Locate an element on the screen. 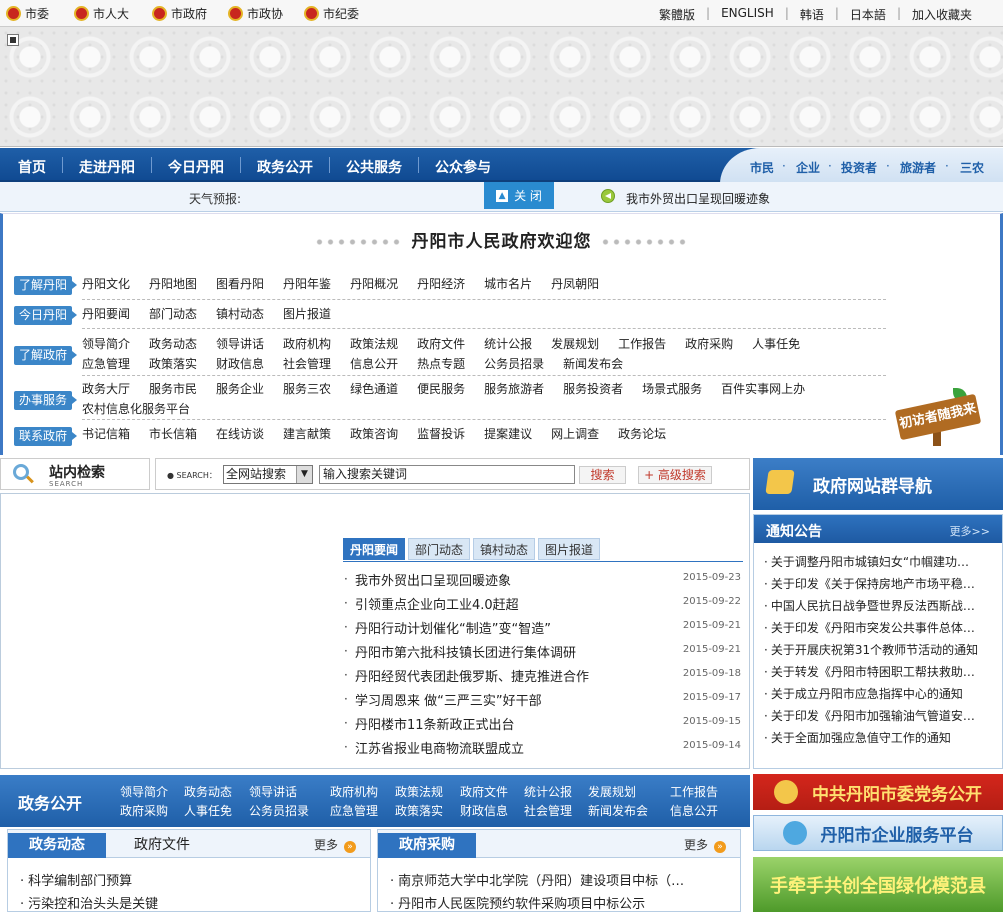 The height and width of the screenshot is (912, 1003). category-link: 服务市民 is located at coordinates (173, 389).